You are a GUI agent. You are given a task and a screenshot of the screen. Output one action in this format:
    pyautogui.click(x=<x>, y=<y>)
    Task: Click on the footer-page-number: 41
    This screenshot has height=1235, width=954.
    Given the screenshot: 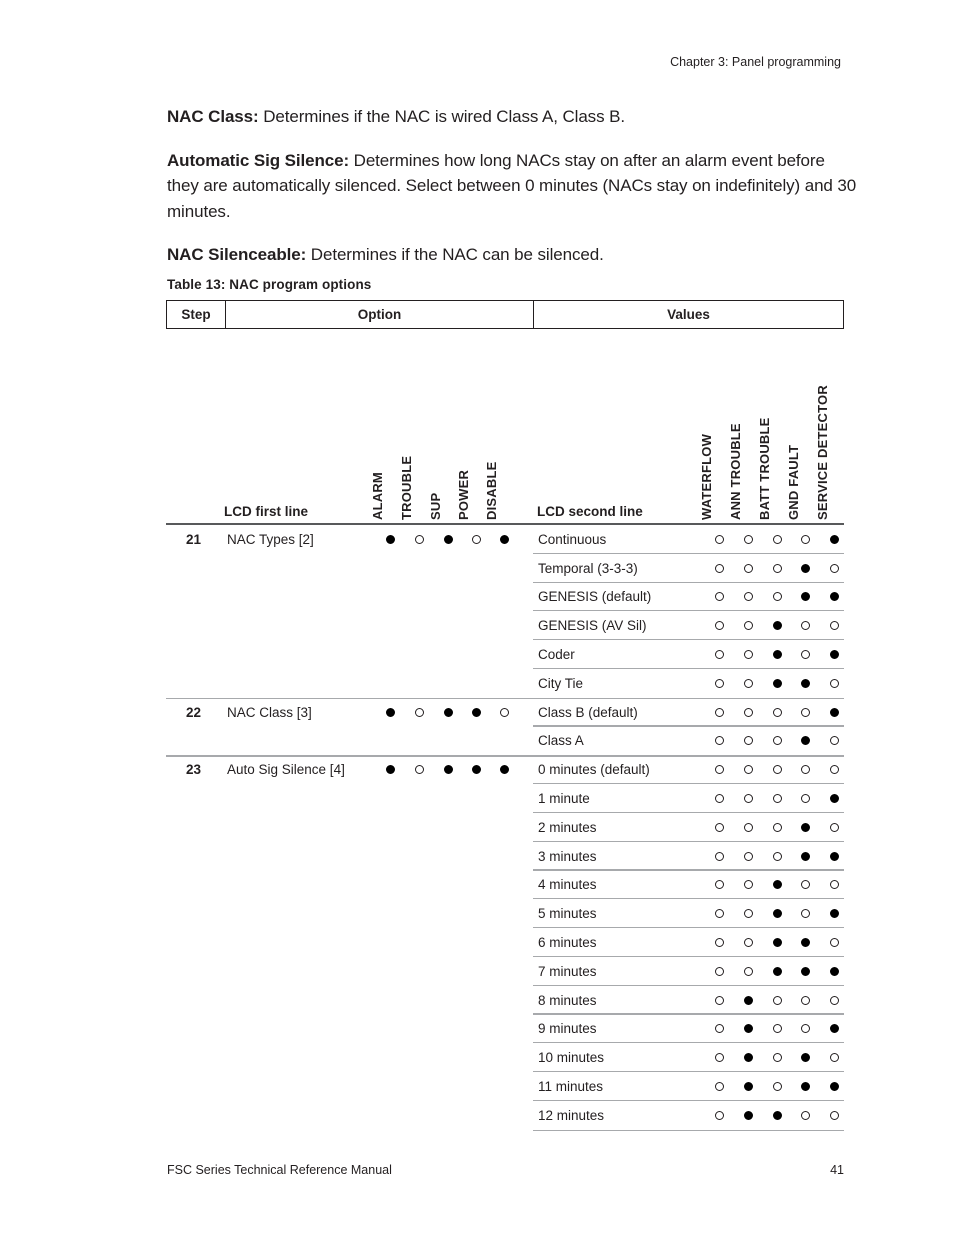 What is the action you would take?
    pyautogui.click(x=837, y=1170)
    